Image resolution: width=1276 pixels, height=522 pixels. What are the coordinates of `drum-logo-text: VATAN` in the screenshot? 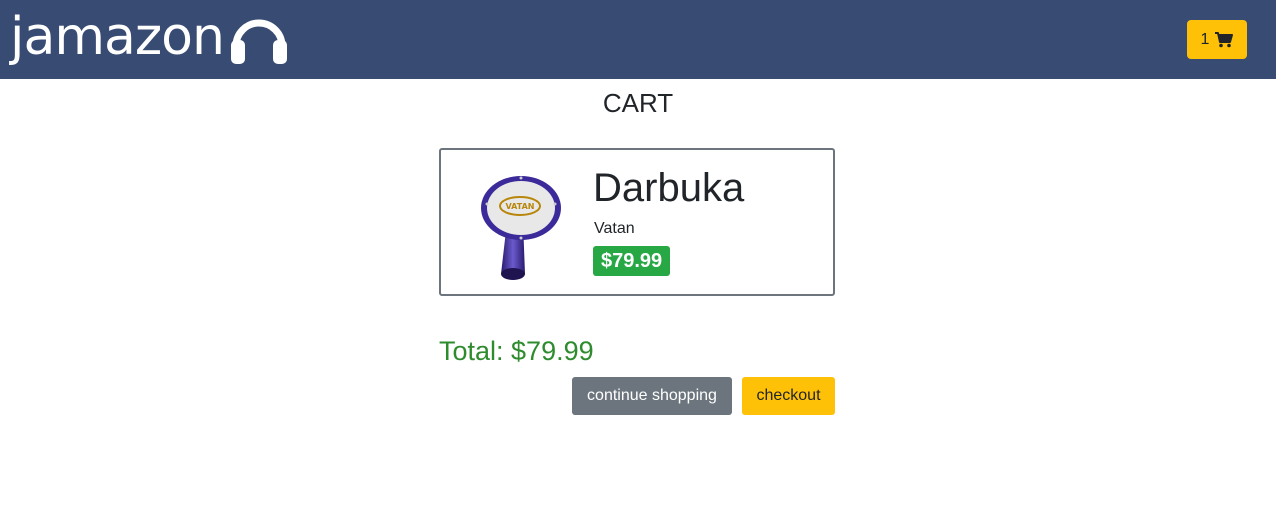 It's located at (520, 206).